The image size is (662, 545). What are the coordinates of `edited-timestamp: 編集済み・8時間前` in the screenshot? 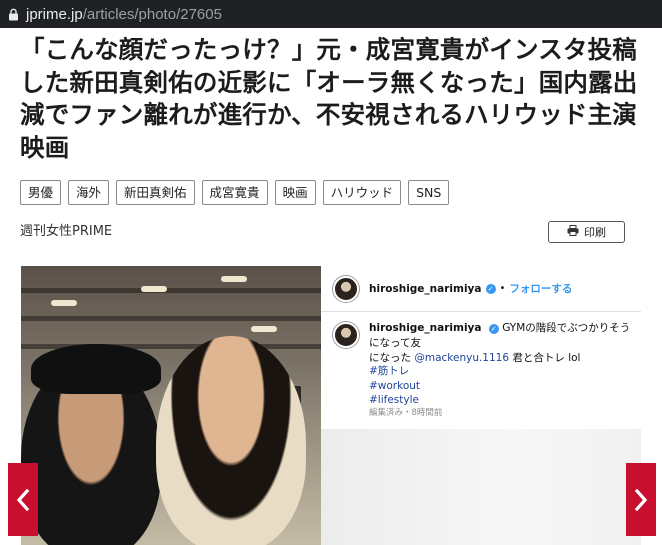 It's located at (406, 413).